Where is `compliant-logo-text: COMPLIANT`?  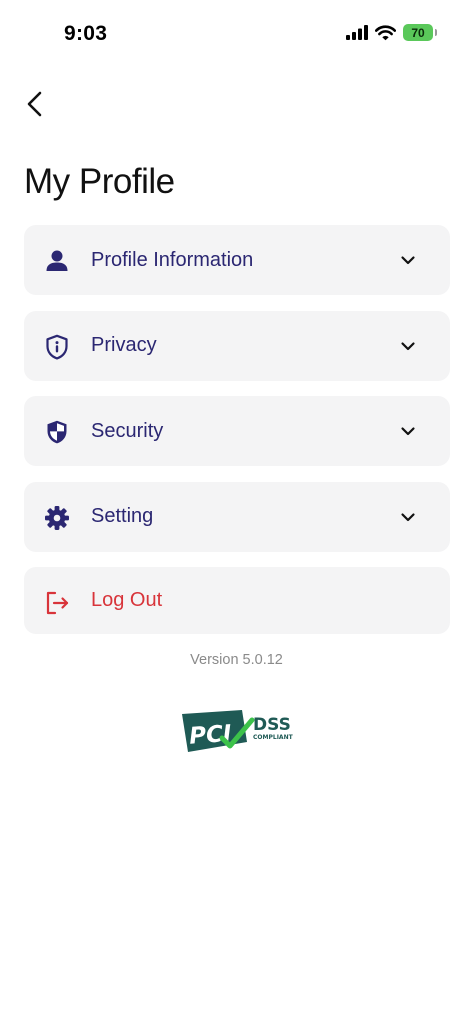 compliant-logo-text: COMPLIANT is located at coordinates (273, 737).